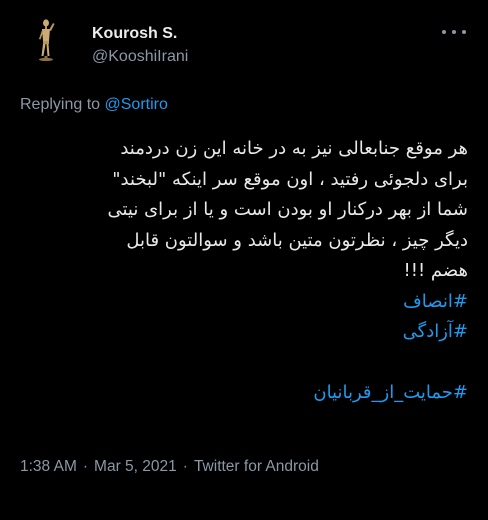  Describe the element at coordinates (256, 466) in the screenshot. I see `tweet-client: Twitter for Android` at that location.